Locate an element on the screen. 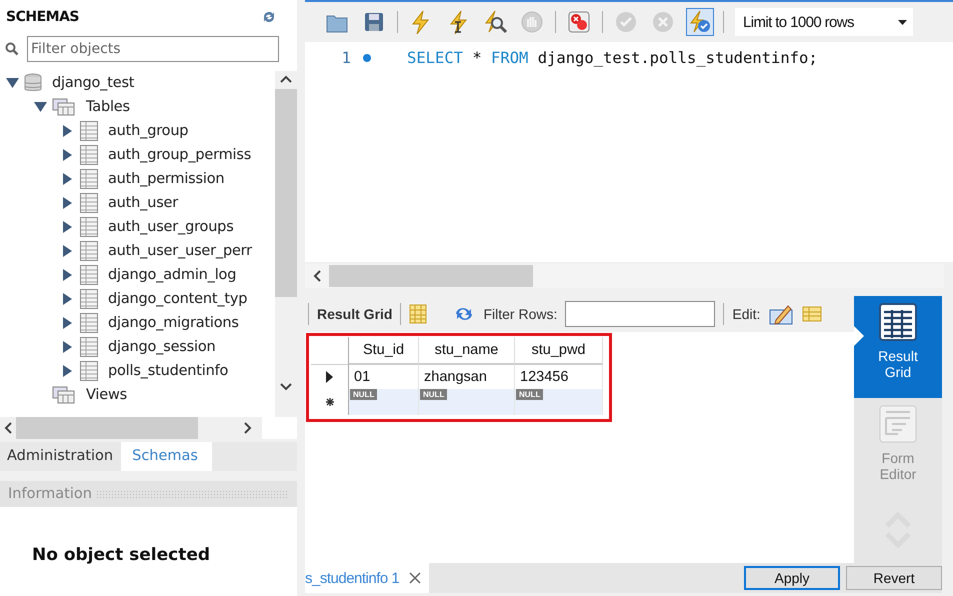 The height and width of the screenshot is (596, 953). lightning-check-icon is located at coordinates (700, 22).